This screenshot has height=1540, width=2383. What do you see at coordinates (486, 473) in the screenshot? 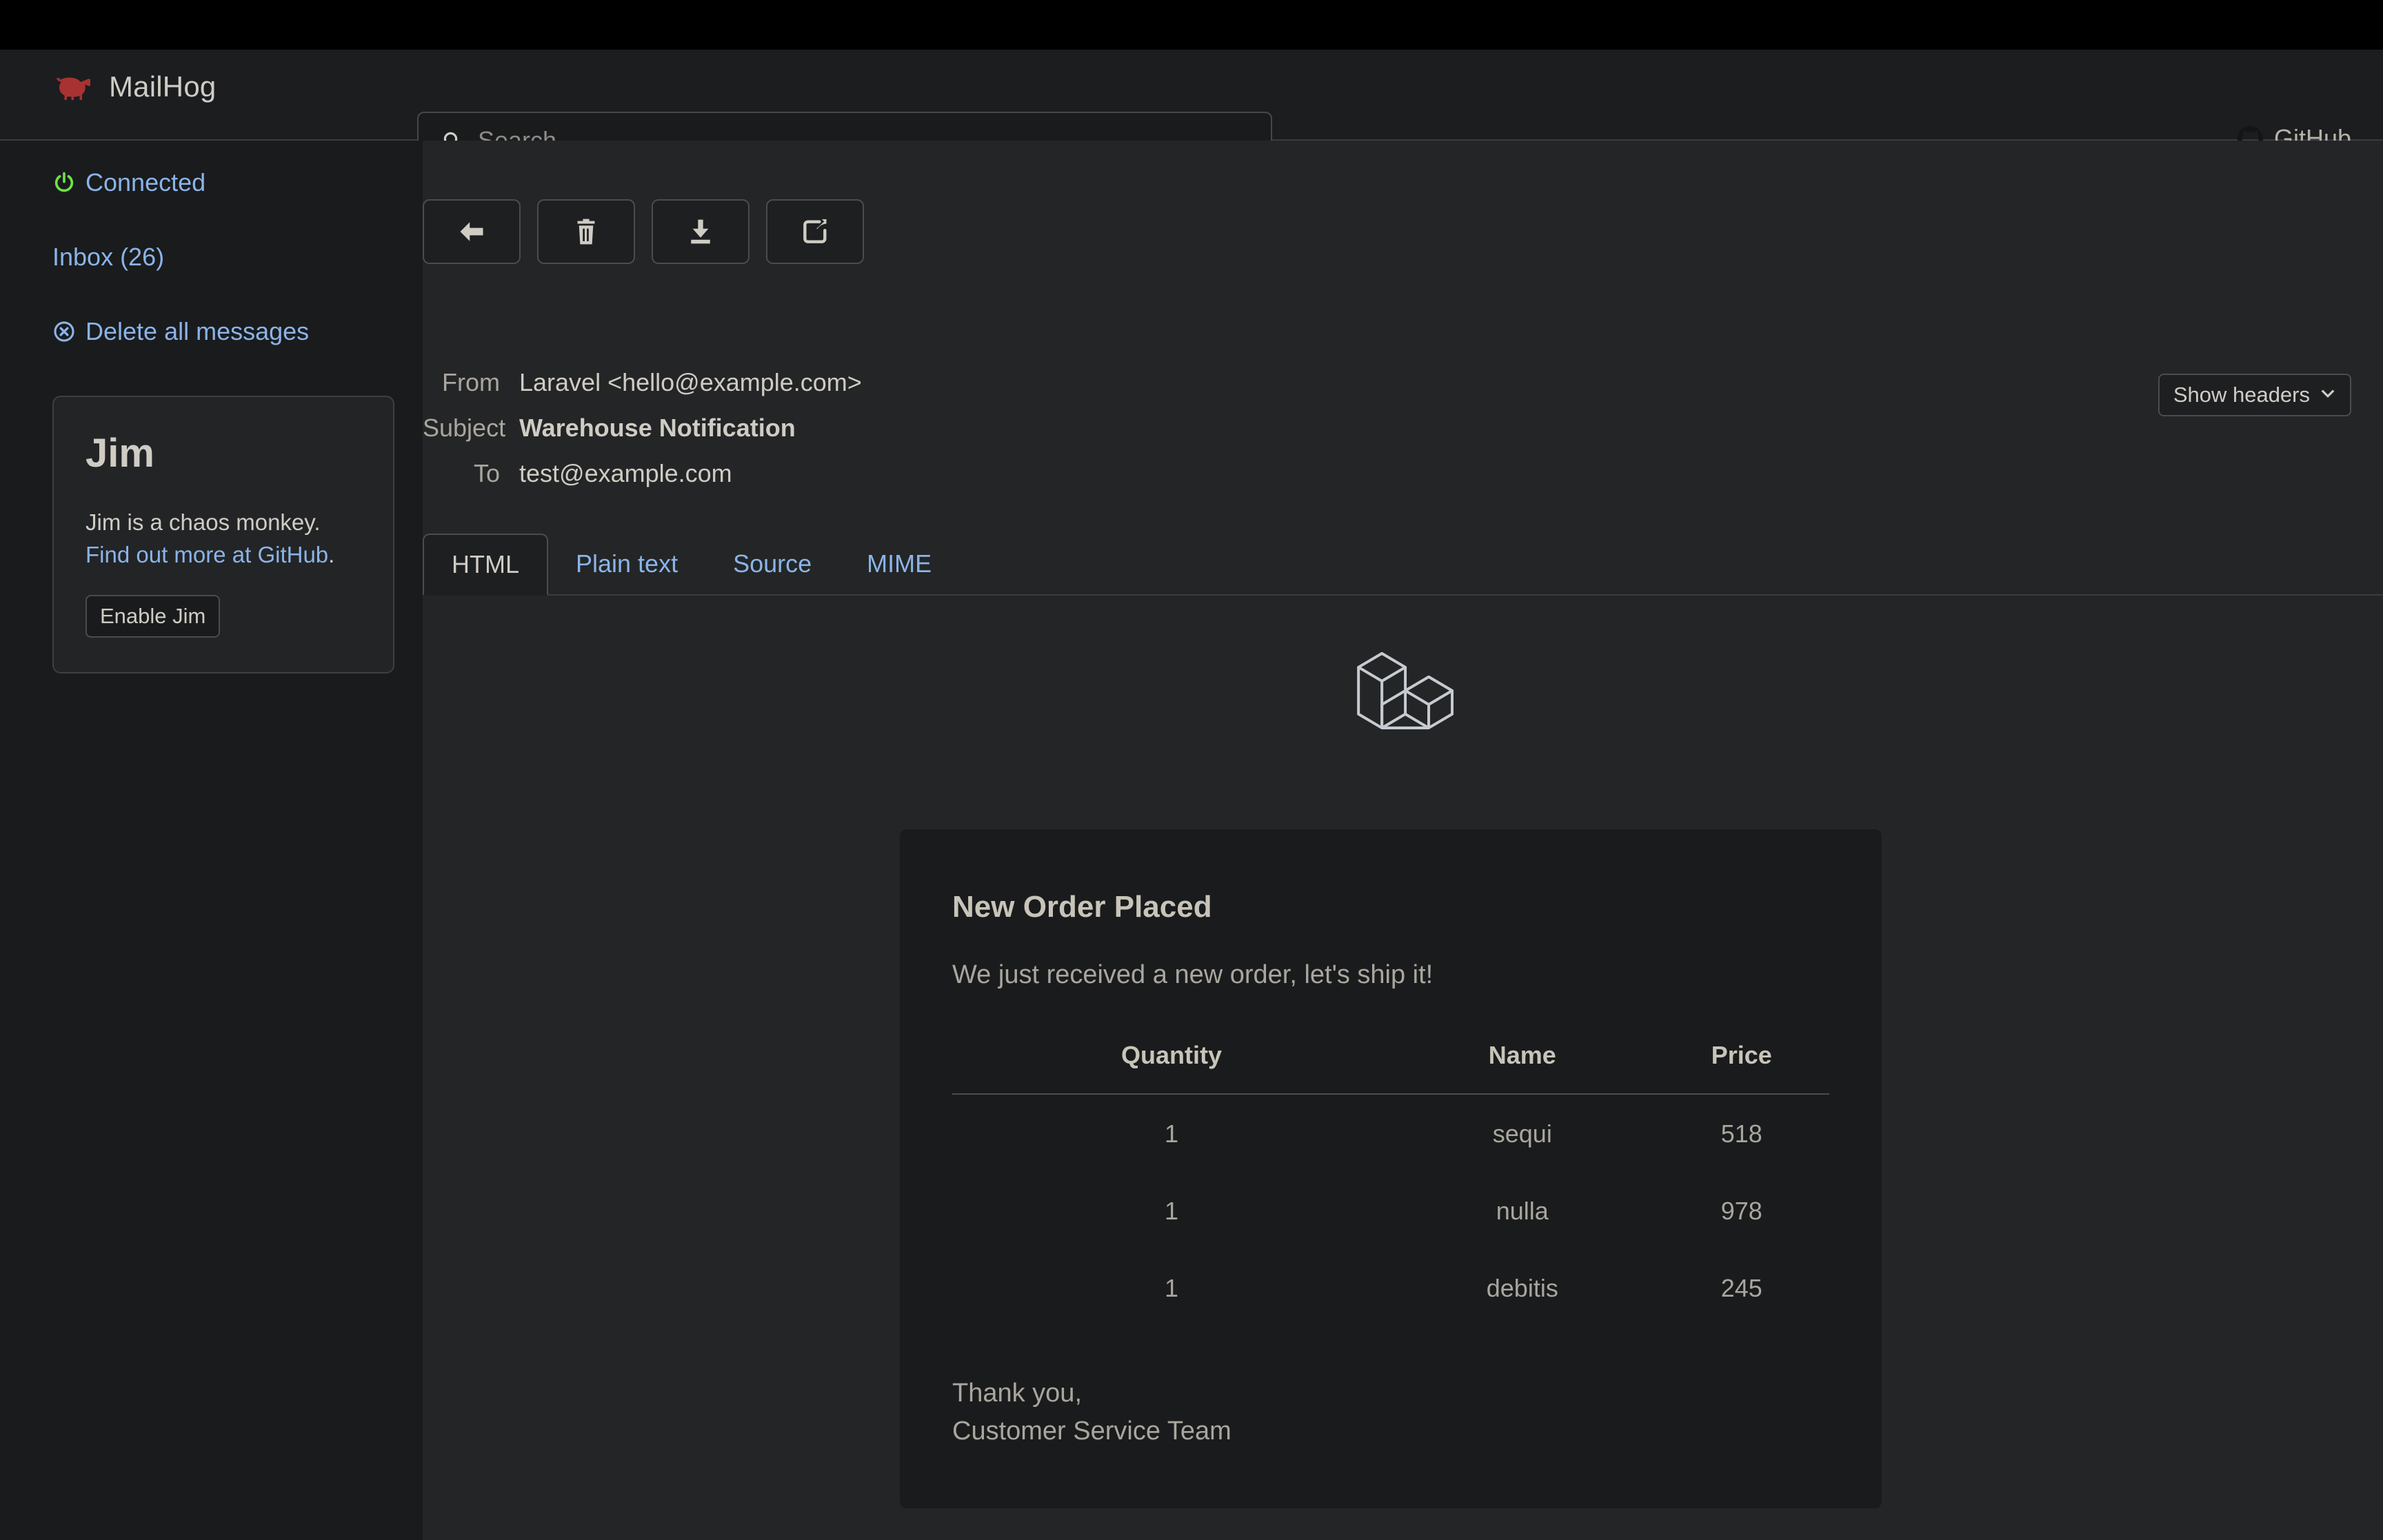
I see `header-label-to: To` at bounding box center [486, 473].